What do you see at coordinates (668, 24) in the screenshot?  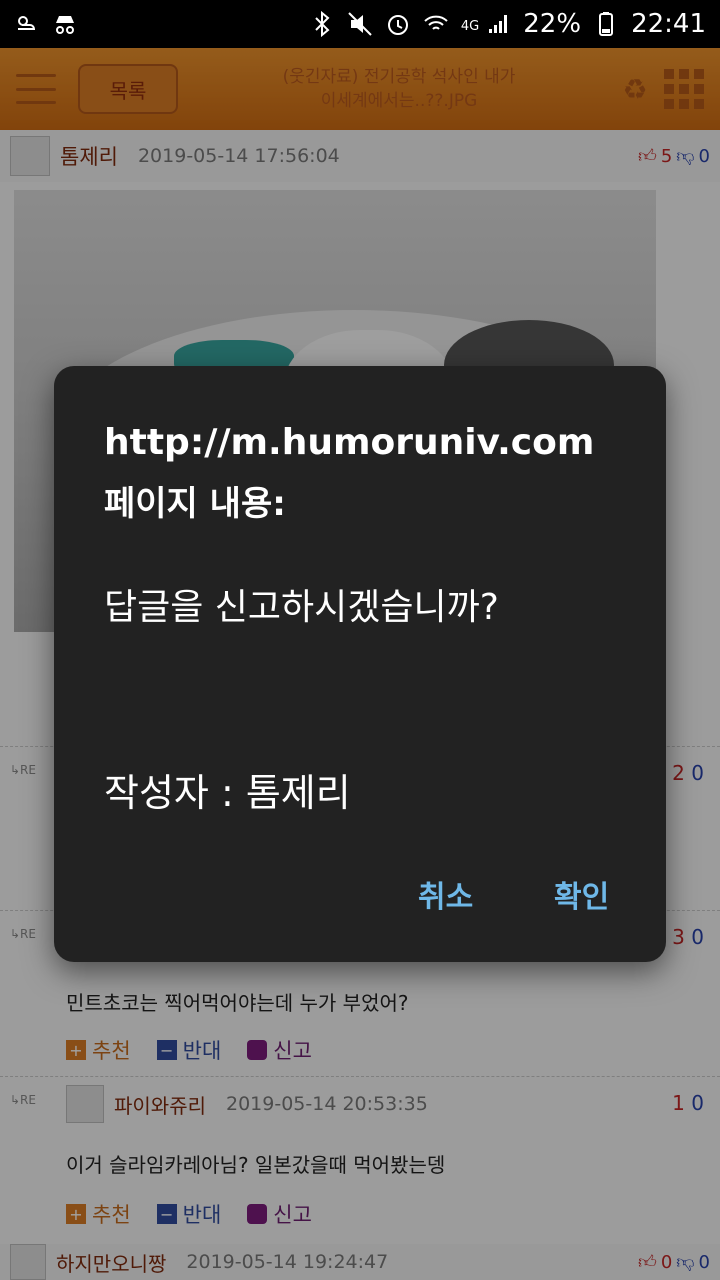 I see `clock: 22:41` at bounding box center [668, 24].